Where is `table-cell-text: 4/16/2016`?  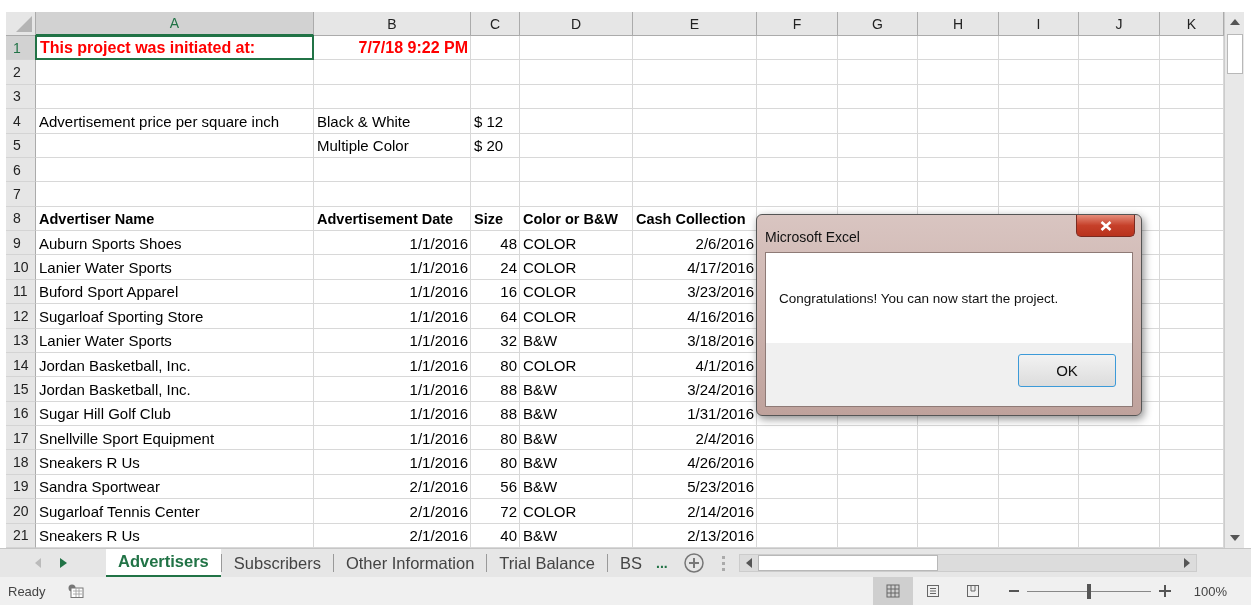 table-cell-text: 4/16/2016 is located at coordinates (720, 316).